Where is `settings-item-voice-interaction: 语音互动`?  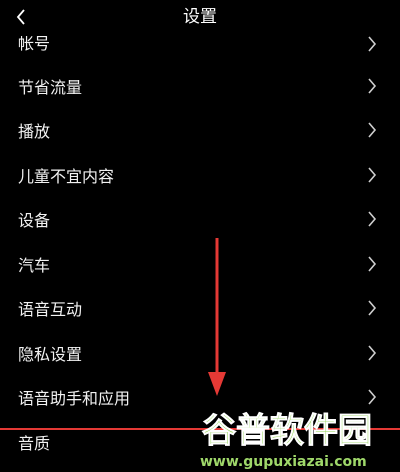 settings-item-voice-interaction: 语音互动 is located at coordinates (200, 308).